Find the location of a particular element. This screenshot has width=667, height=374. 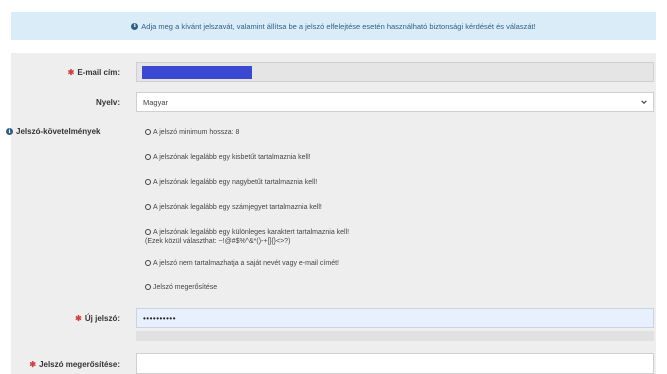

new-password-label: ✱ Új jelszó: is located at coordinates (80, 318).